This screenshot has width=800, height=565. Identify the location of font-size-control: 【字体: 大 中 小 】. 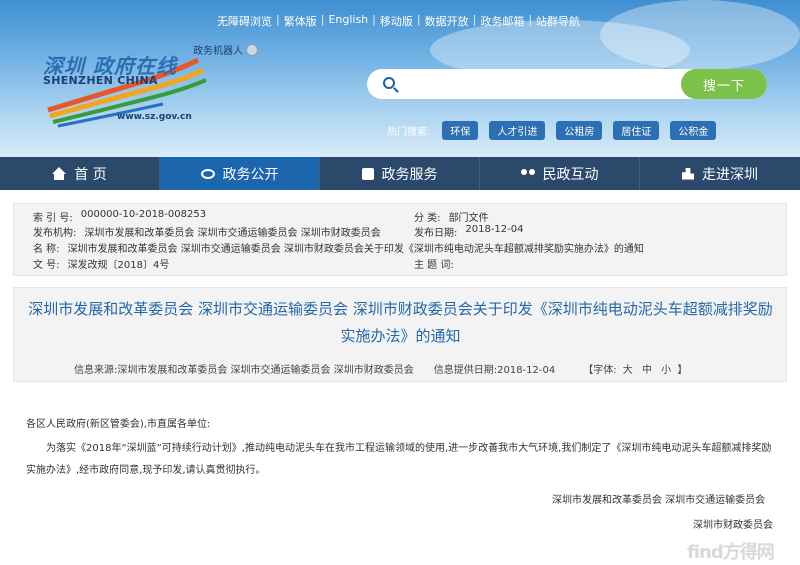
(635, 368).